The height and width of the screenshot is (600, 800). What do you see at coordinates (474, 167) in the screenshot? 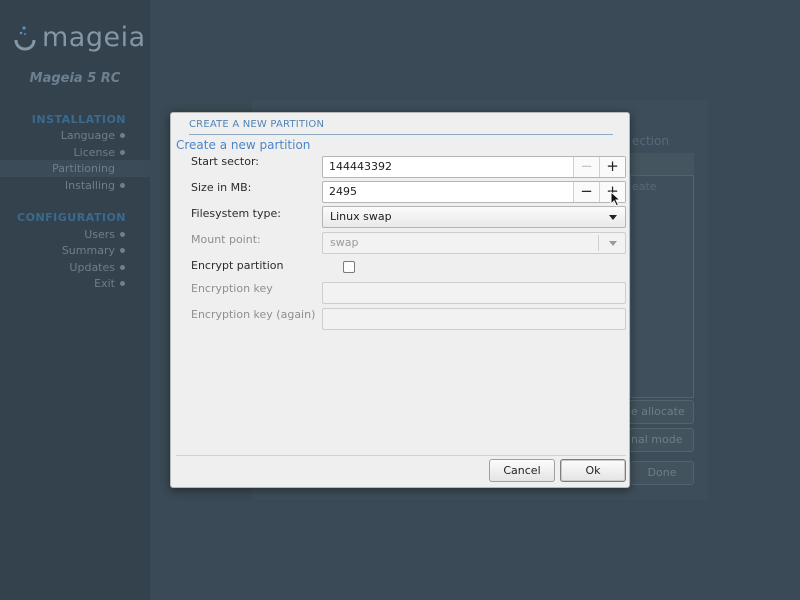
I see `start-sector-spinbox: 144443392 − +` at bounding box center [474, 167].